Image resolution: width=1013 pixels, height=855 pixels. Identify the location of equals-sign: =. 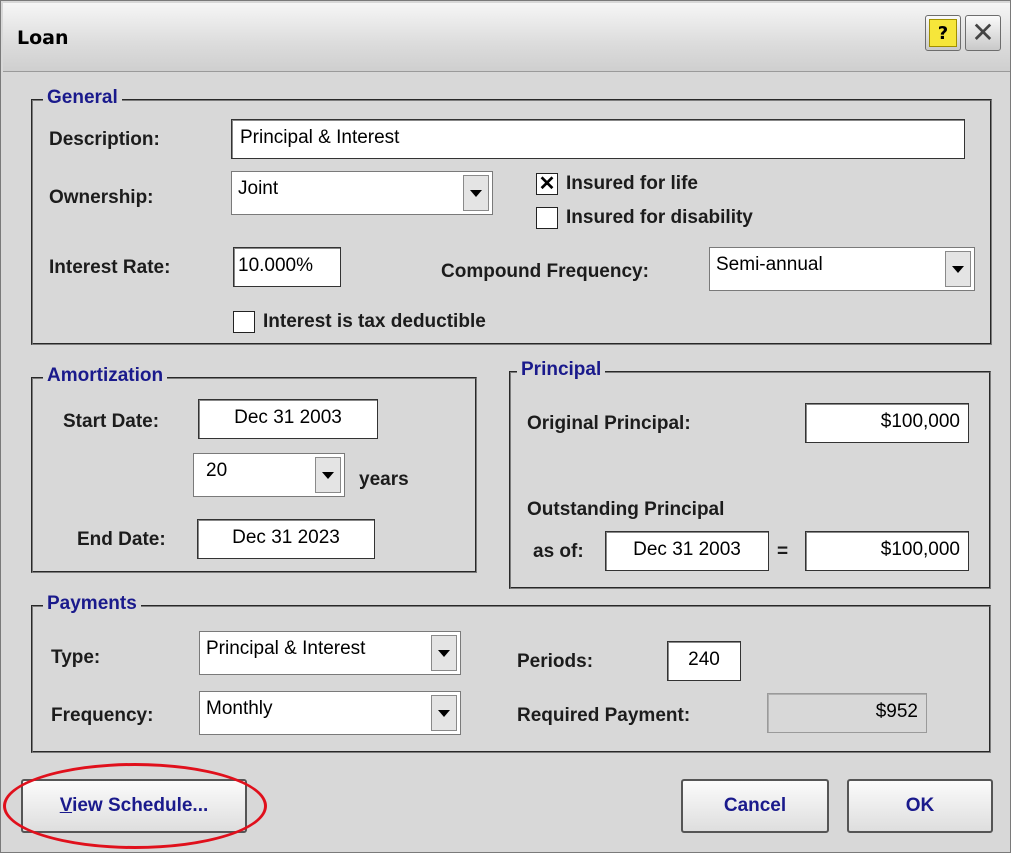
(783, 551).